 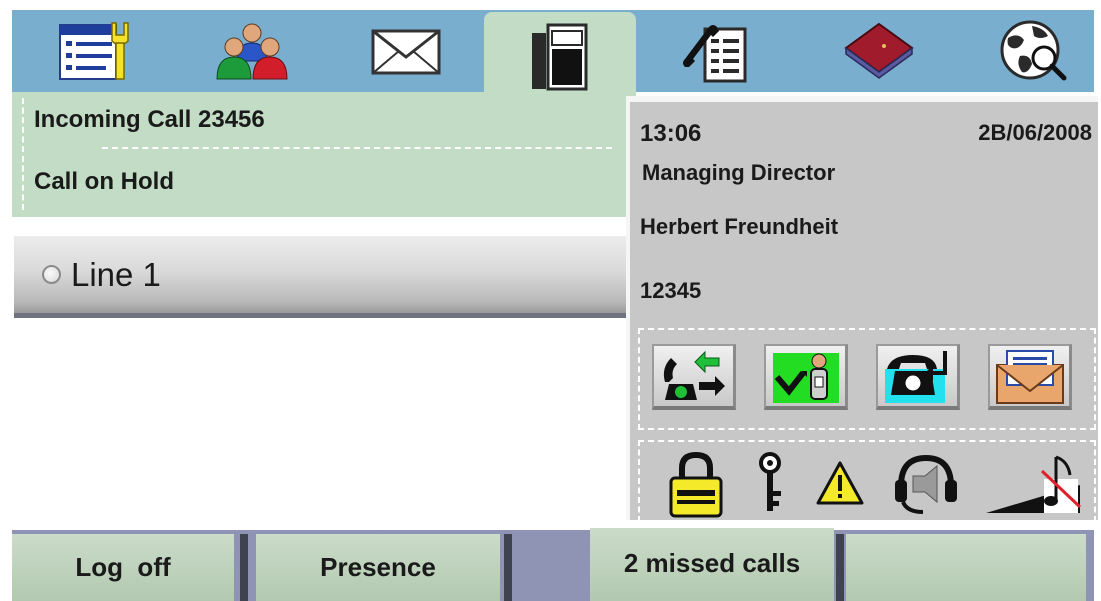 I want to click on headset-status, so click(x=926, y=483).